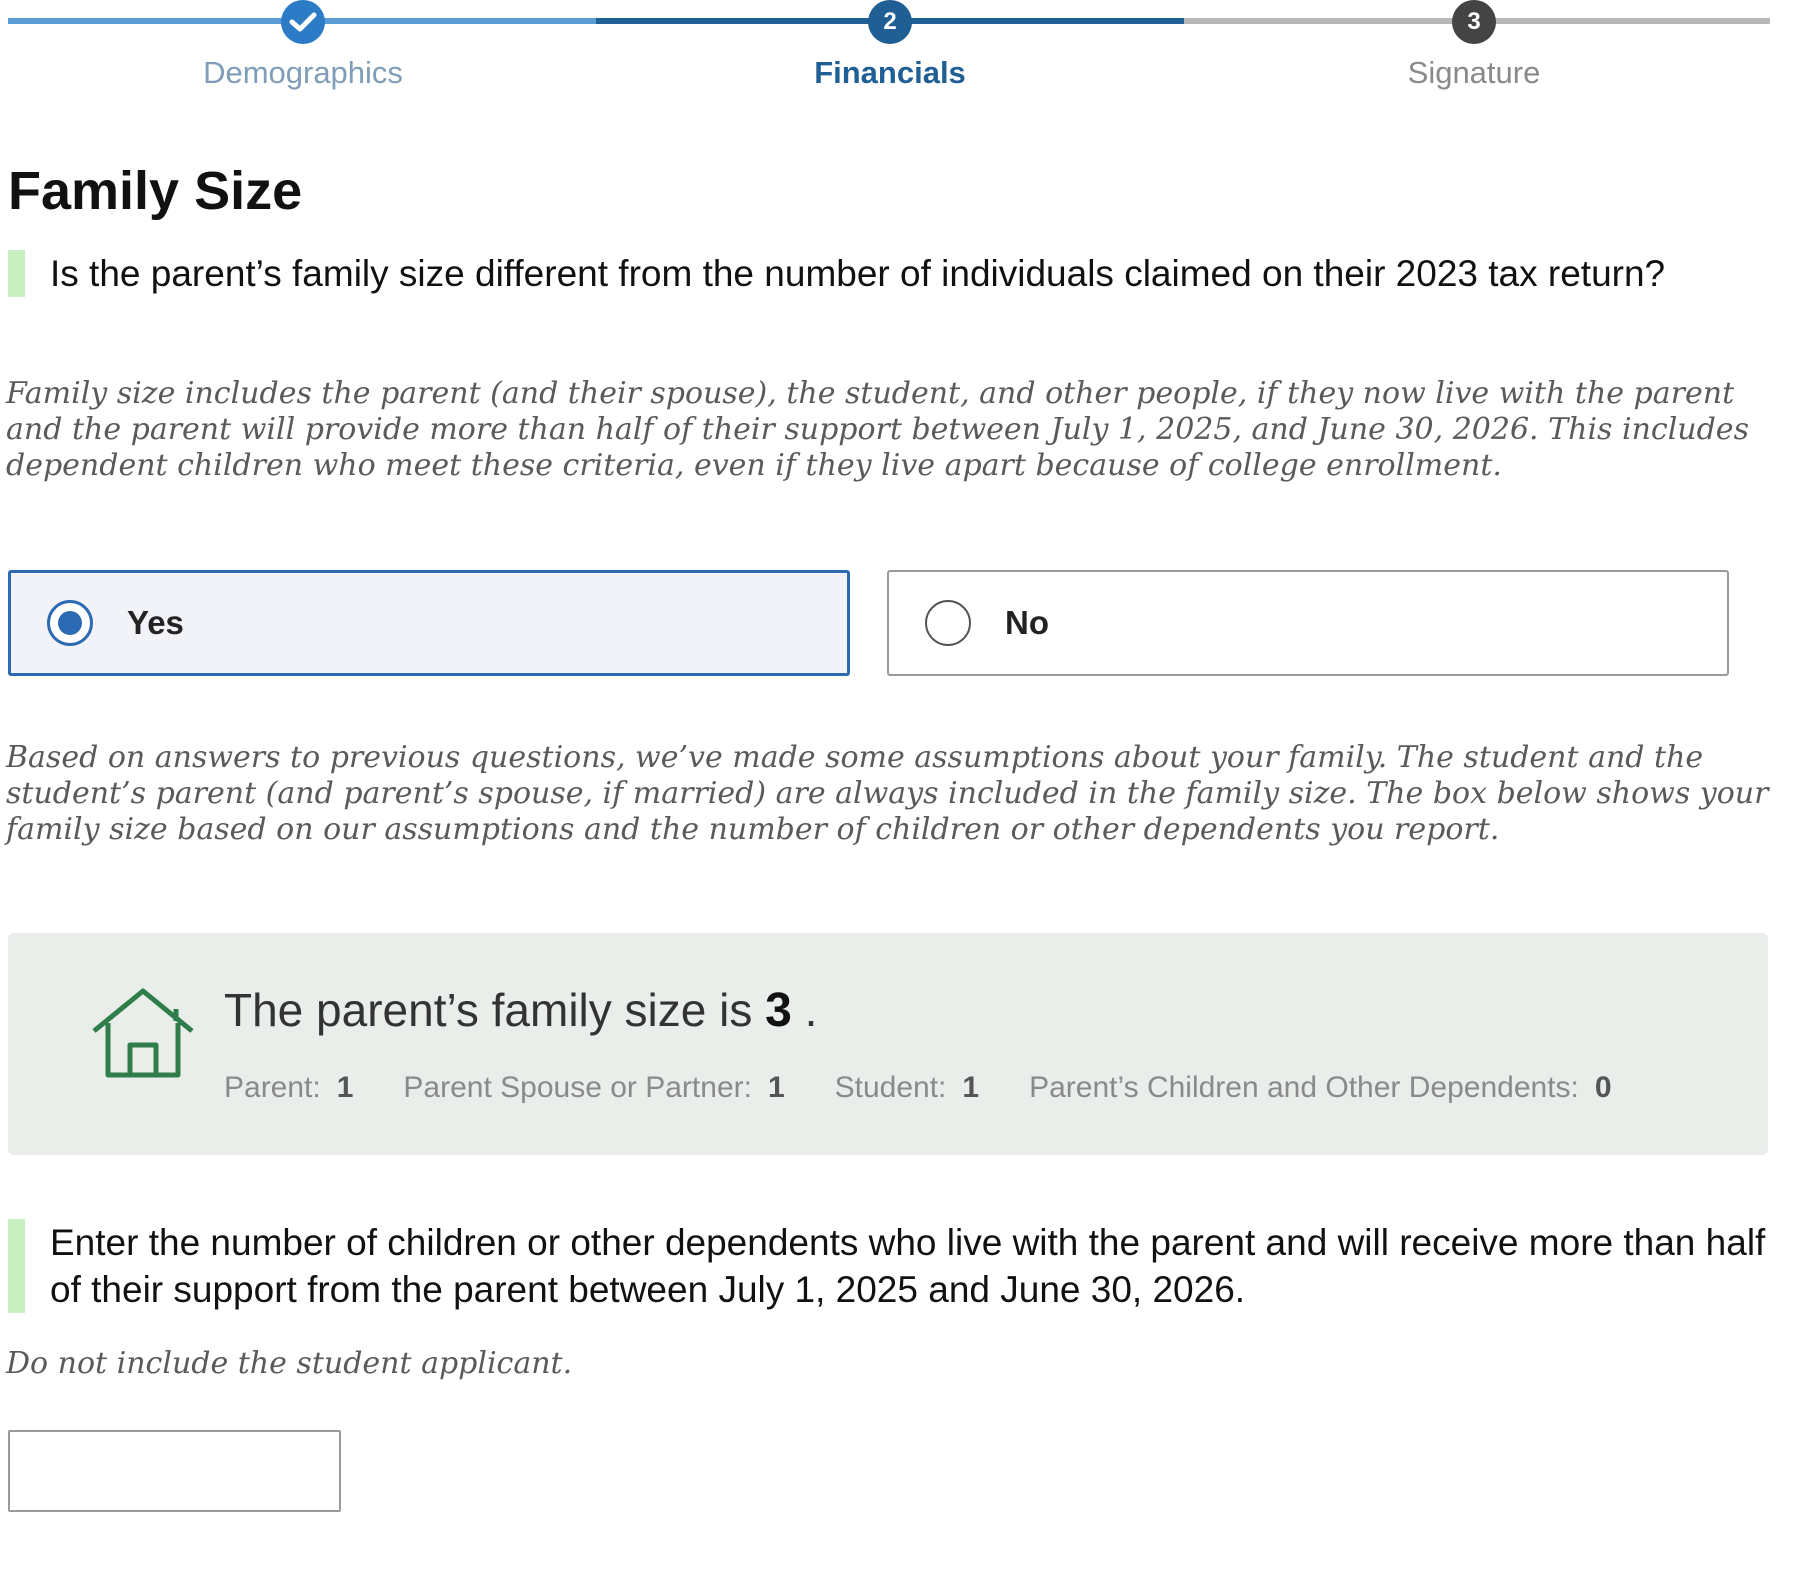 The width and height of the screenshot is (1810, 1580). What do you see at coordinates (1304, 1087) in the screenshot?
I see `breakdown-label: Parent’s Children and Other Dependents:` at bounding box center [1304, 1087].